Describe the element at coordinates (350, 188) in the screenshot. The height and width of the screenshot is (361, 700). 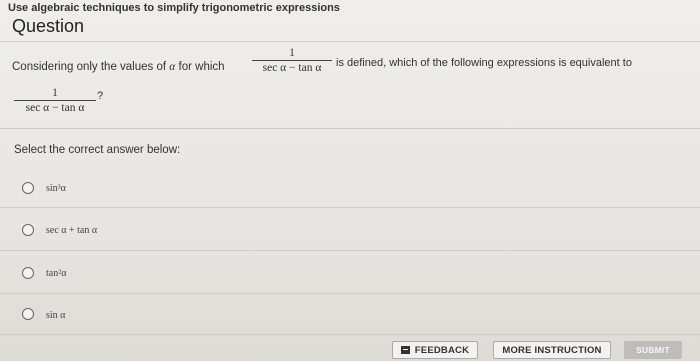
I see `answer-option-1: sin³α` at that location.